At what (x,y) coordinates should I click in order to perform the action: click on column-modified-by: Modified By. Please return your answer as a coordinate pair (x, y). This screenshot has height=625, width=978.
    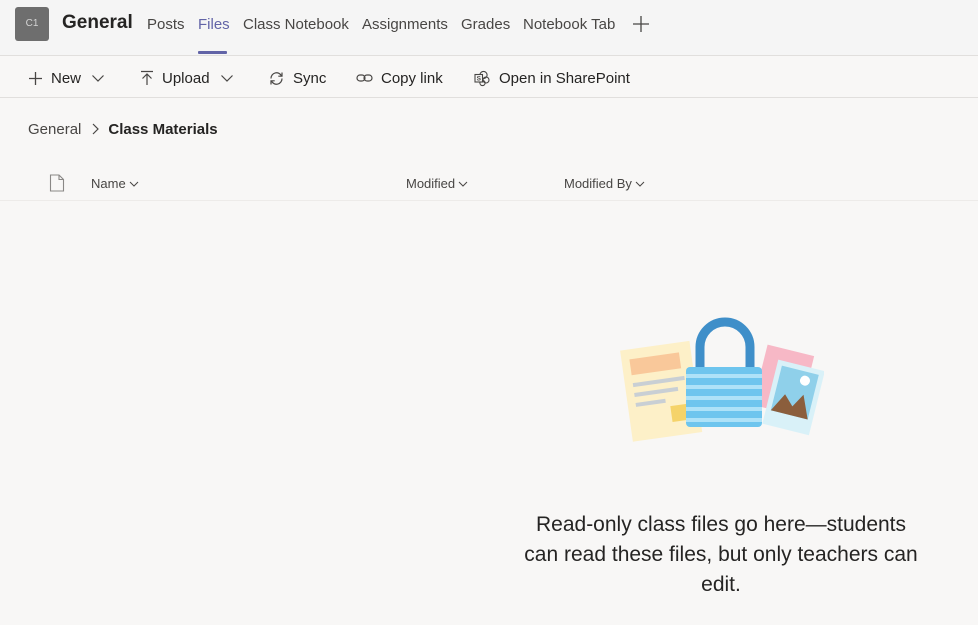
    Looking at the image, I should click on (604, 183).